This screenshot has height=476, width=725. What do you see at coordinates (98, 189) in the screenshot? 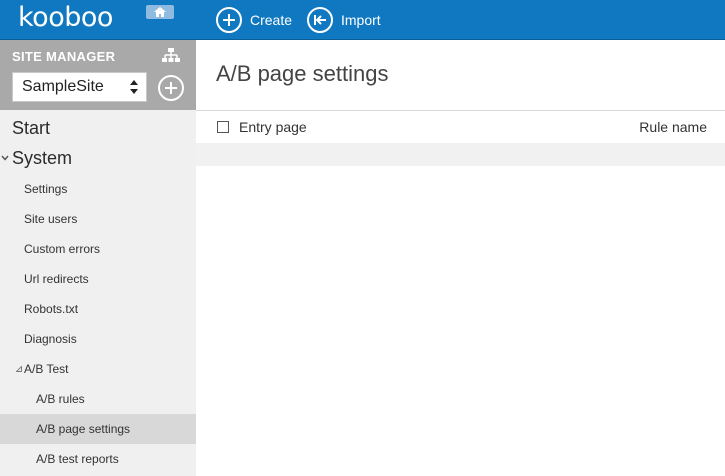
I see `sidebar-item-settings: Settings` at bounding box center [98, 189].